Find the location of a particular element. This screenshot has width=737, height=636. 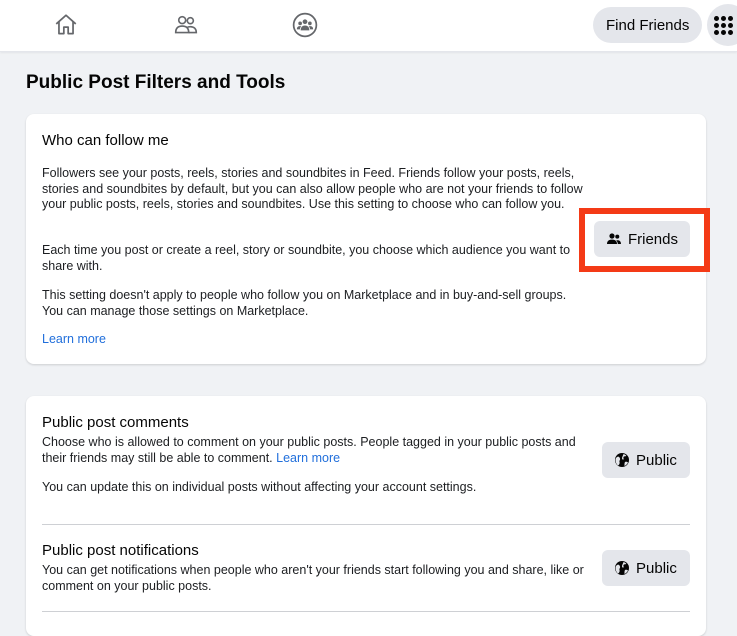

groups-nav-button is located at coordinates (305, 25).